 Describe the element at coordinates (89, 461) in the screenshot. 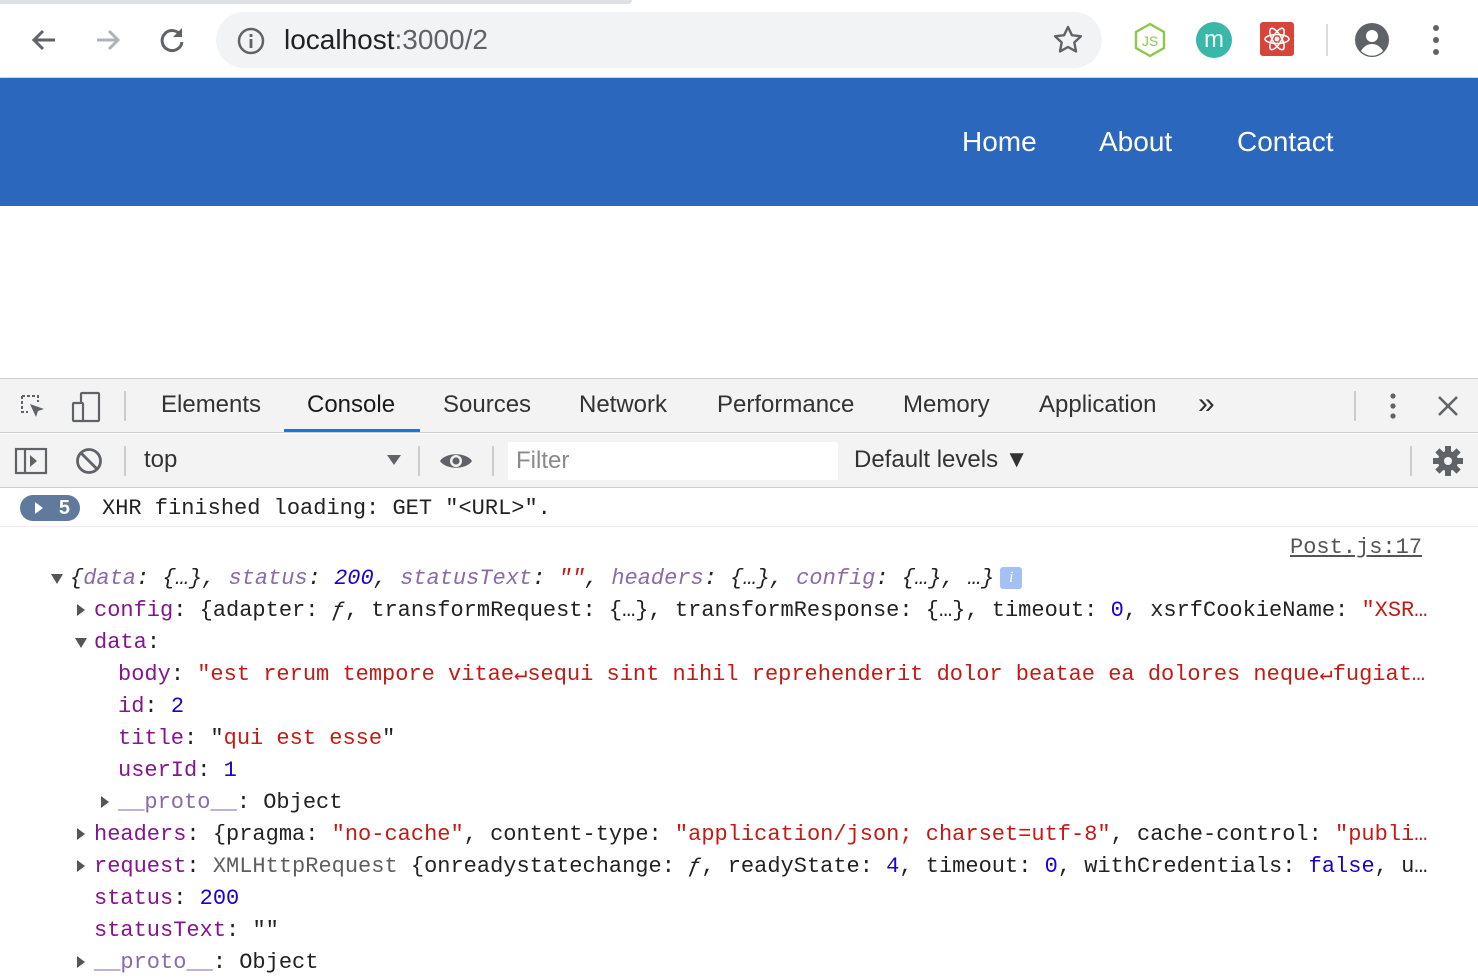

I see `clear-console-icon` at that location.